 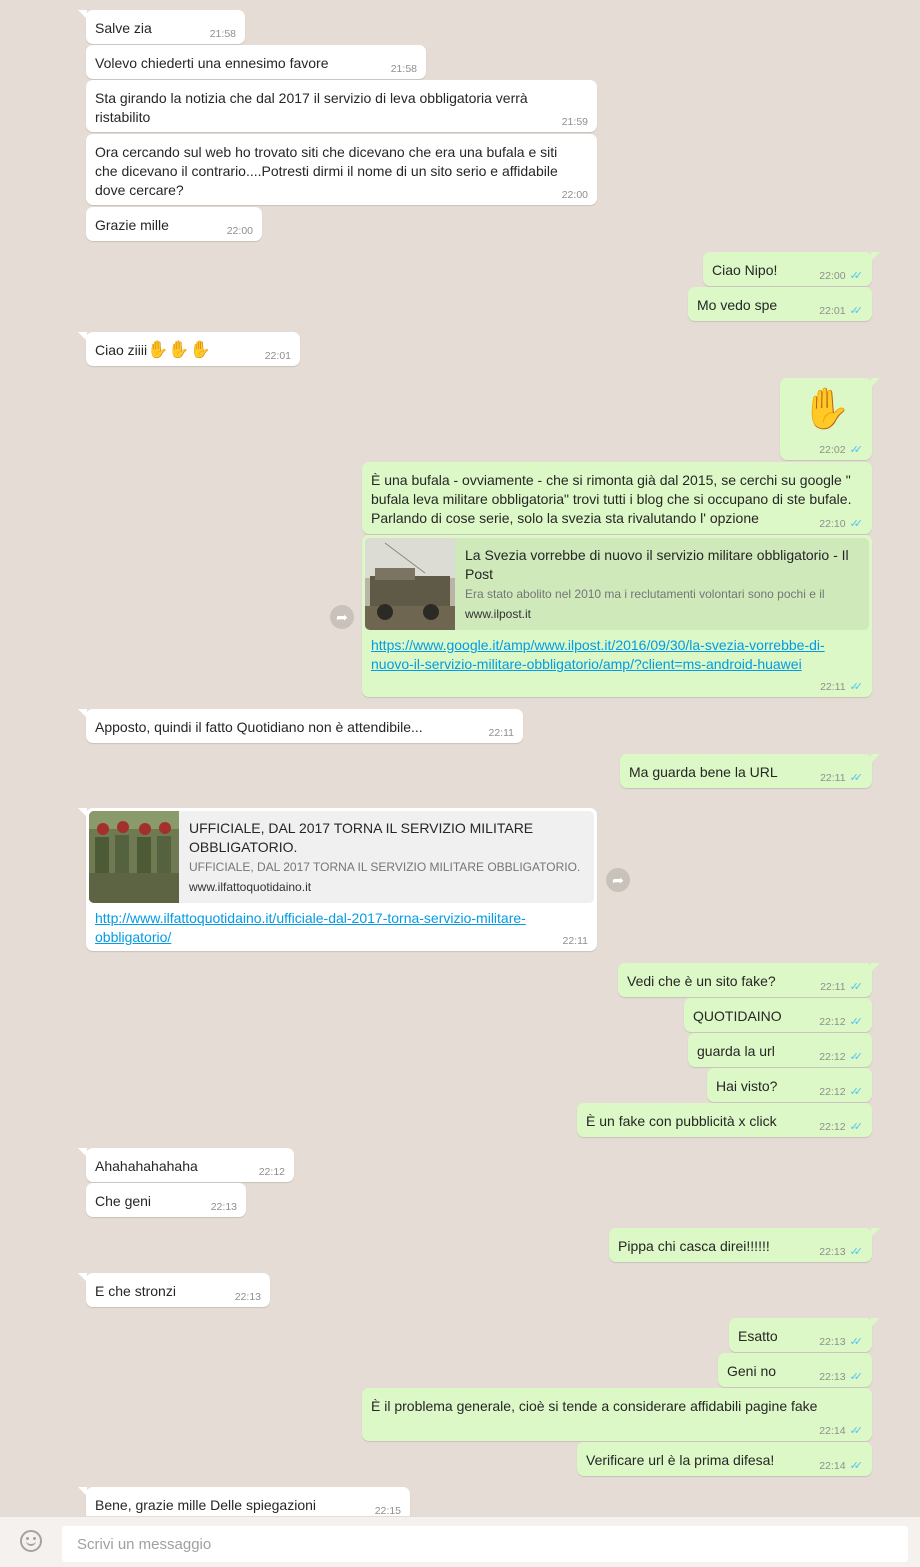 What do you see at coordinates (498, 614) in the screenshot?
I see `preview-site: www.ilpost.it` at bounding box center [498, 614].